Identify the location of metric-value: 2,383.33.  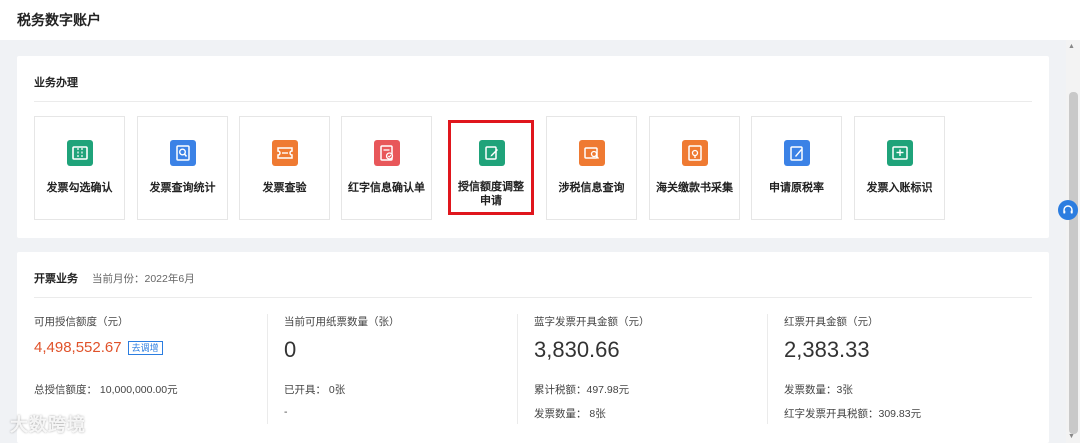
(827, 349).